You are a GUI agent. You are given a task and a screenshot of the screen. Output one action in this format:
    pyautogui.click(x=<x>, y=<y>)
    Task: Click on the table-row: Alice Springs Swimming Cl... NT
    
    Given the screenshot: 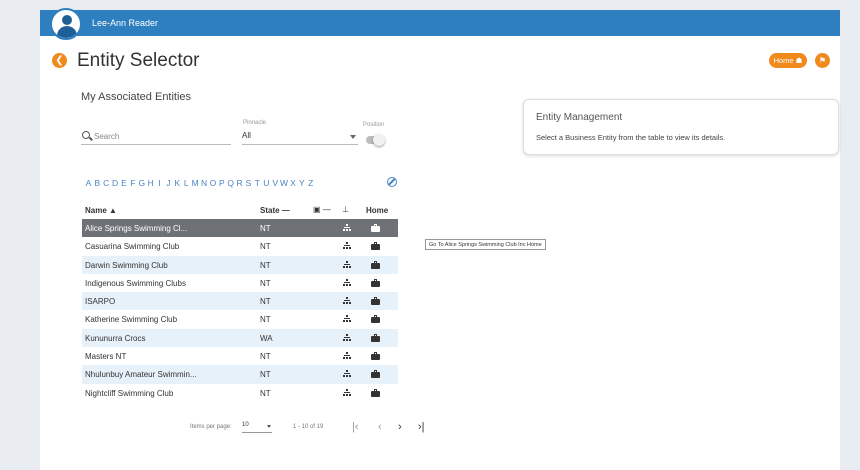 What is the action you would take?
    pyautogui.click(x=240, y=228)
    